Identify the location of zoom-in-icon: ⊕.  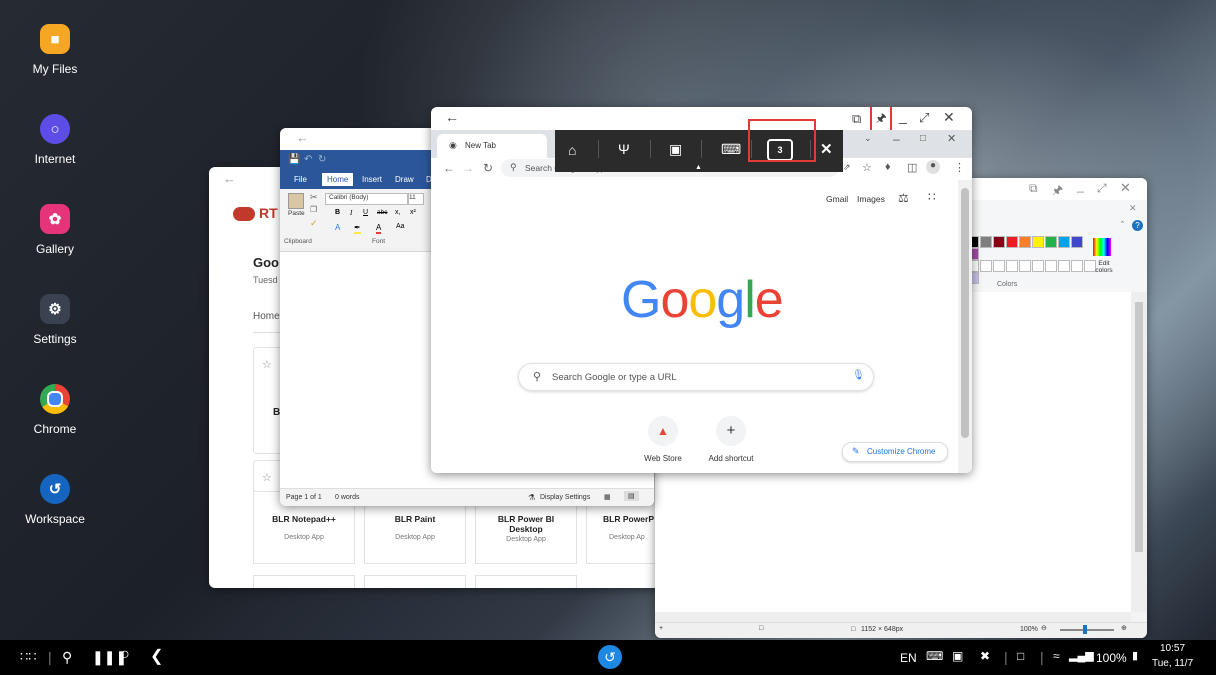
(1124, 628).